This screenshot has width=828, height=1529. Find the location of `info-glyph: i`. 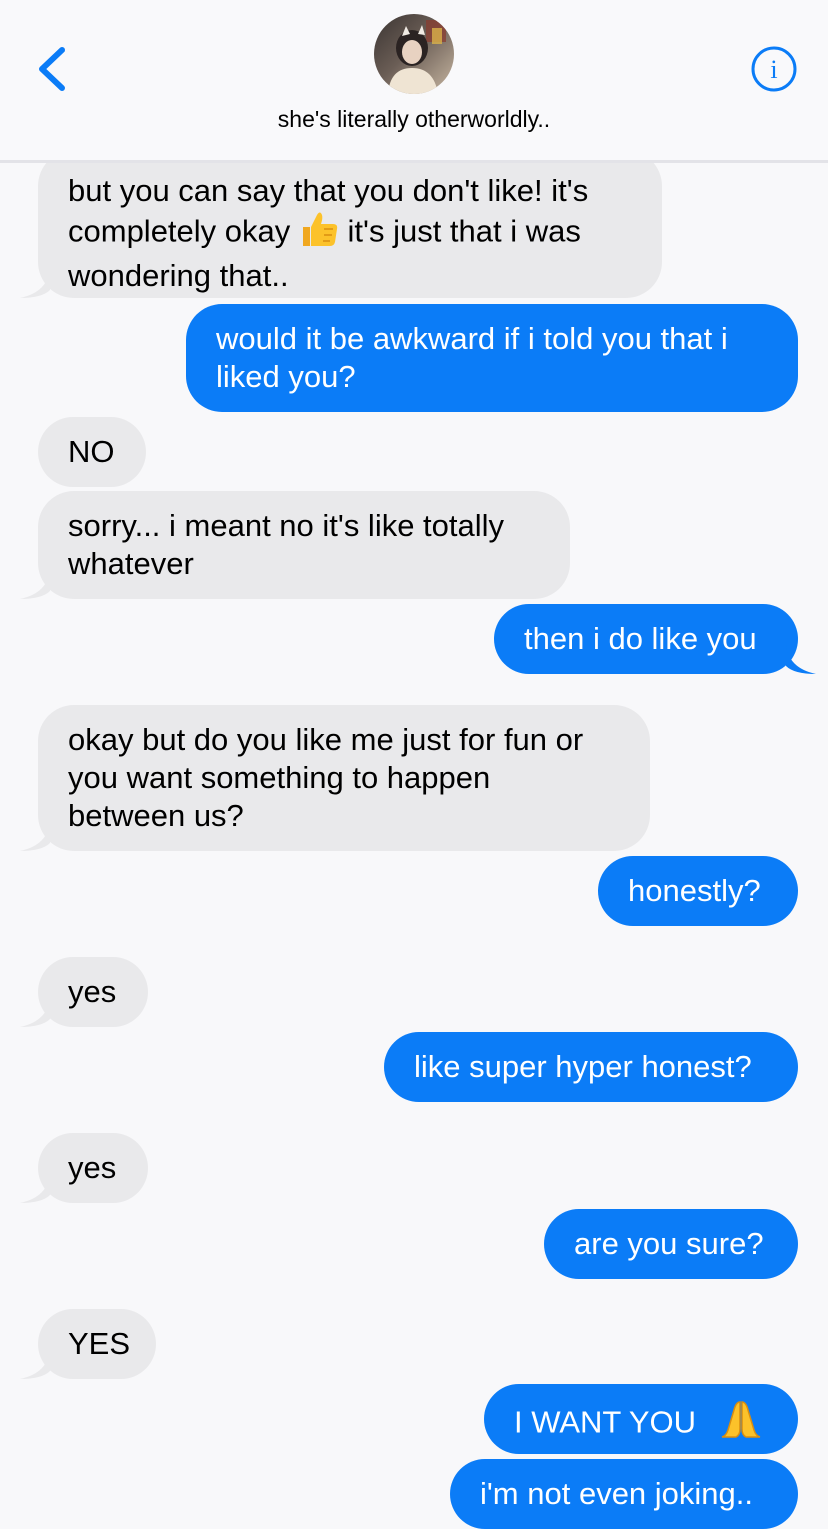

info-glyph: i is located at coordinates (773, 69).